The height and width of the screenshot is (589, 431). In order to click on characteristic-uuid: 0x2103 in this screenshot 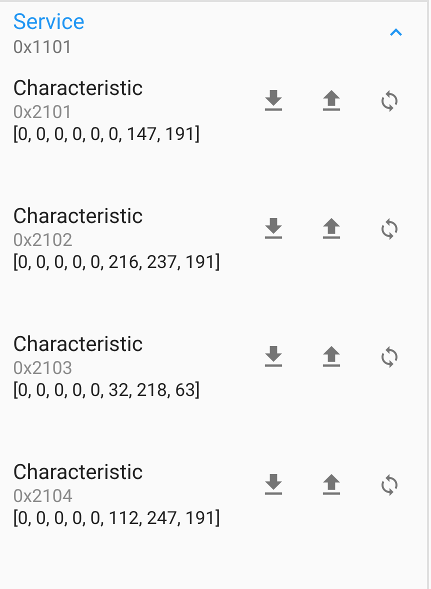, I will do `click(43, 369)`.